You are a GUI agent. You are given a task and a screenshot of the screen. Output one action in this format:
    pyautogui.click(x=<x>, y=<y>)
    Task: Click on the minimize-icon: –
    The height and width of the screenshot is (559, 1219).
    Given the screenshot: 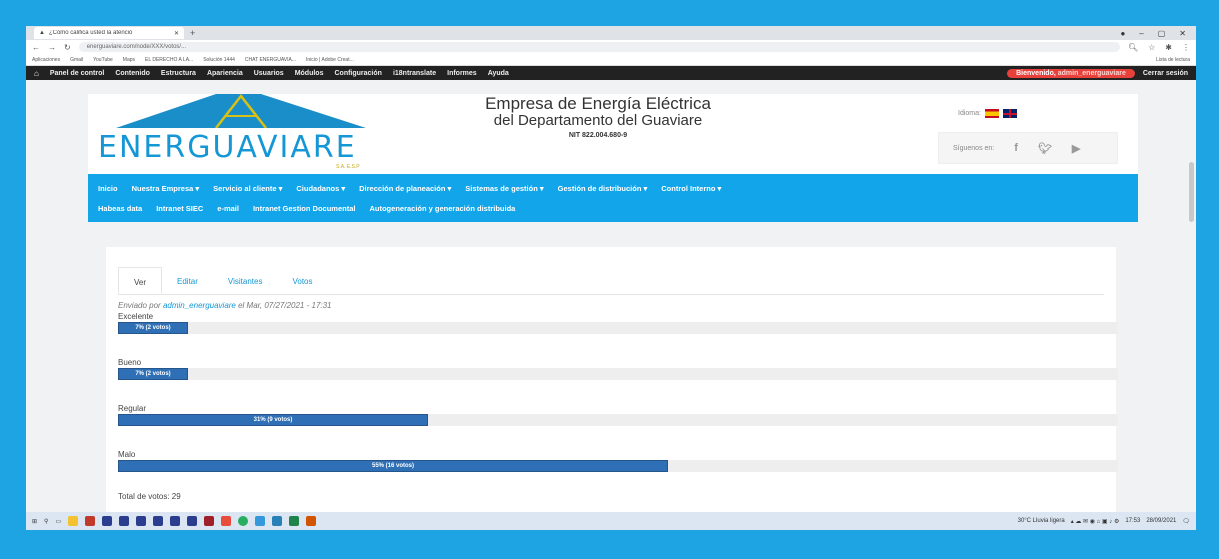 What is the action you would take?
    pyautogui.click(x=1141, y=33)
    